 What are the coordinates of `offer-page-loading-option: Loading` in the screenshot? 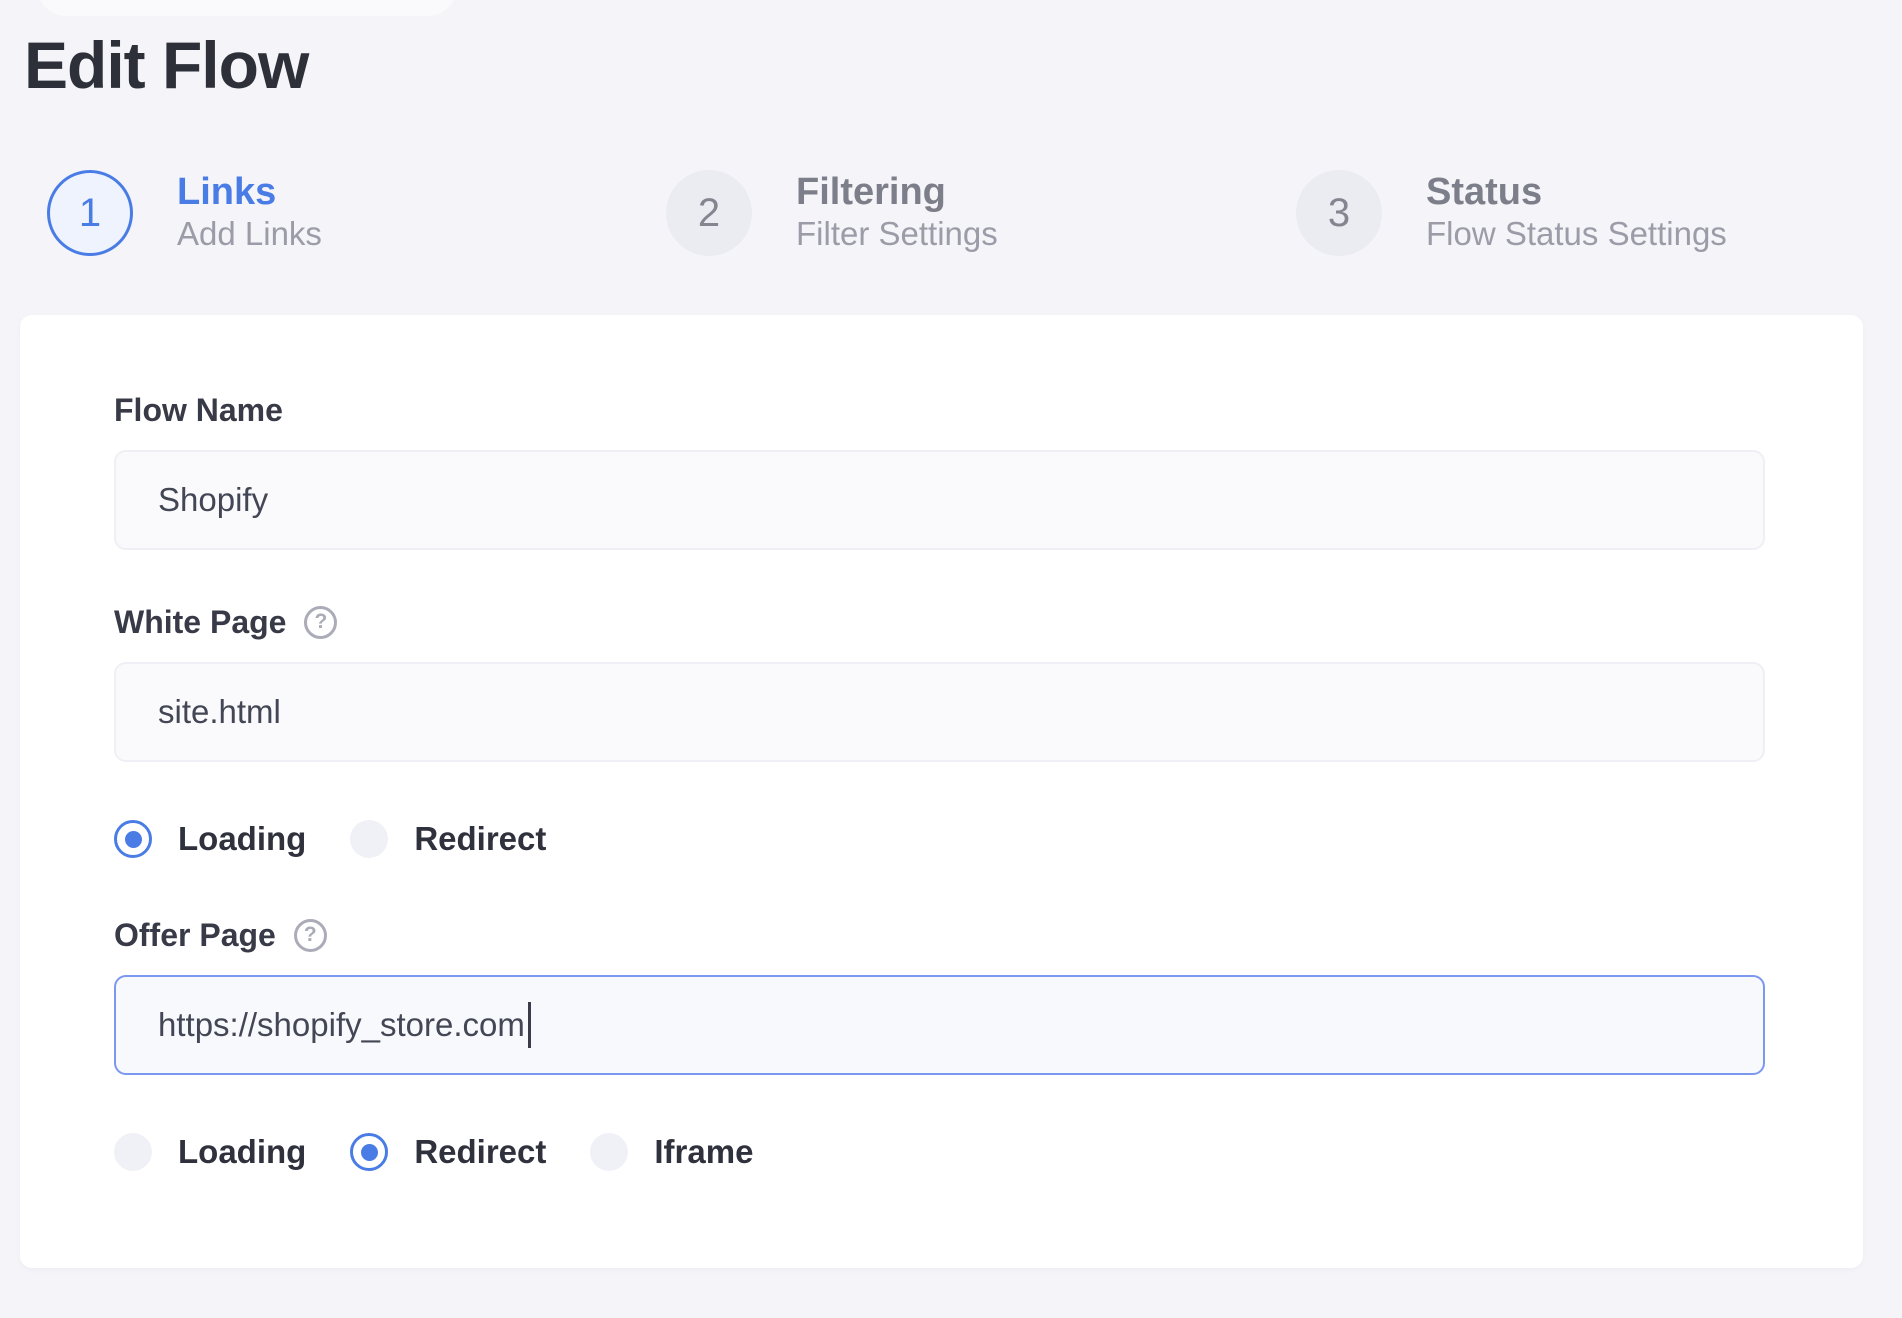 It's located at (210, 1152).